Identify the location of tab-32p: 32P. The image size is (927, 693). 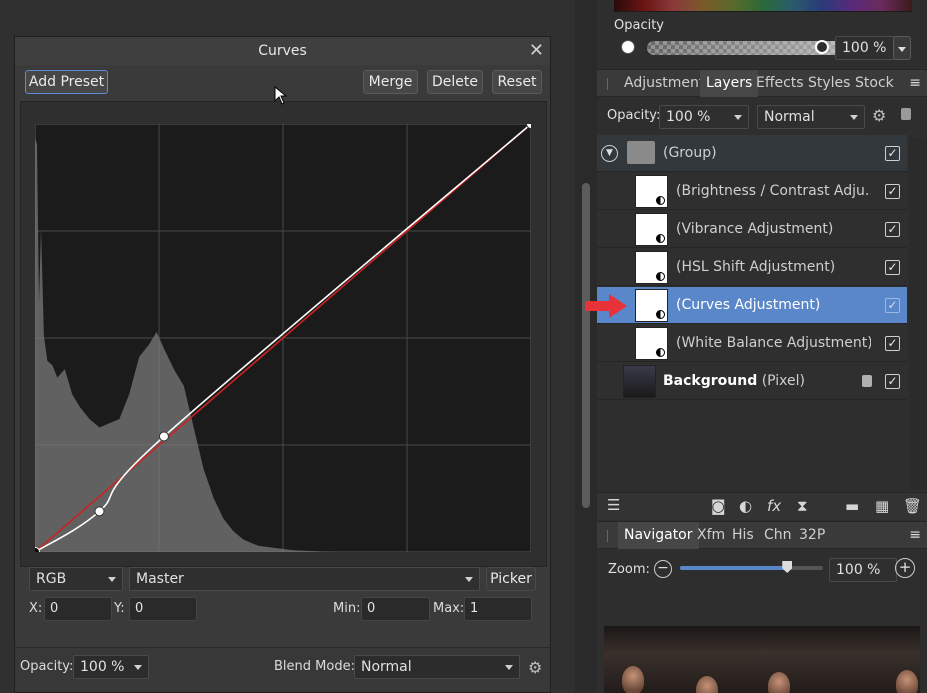
(812, 535).